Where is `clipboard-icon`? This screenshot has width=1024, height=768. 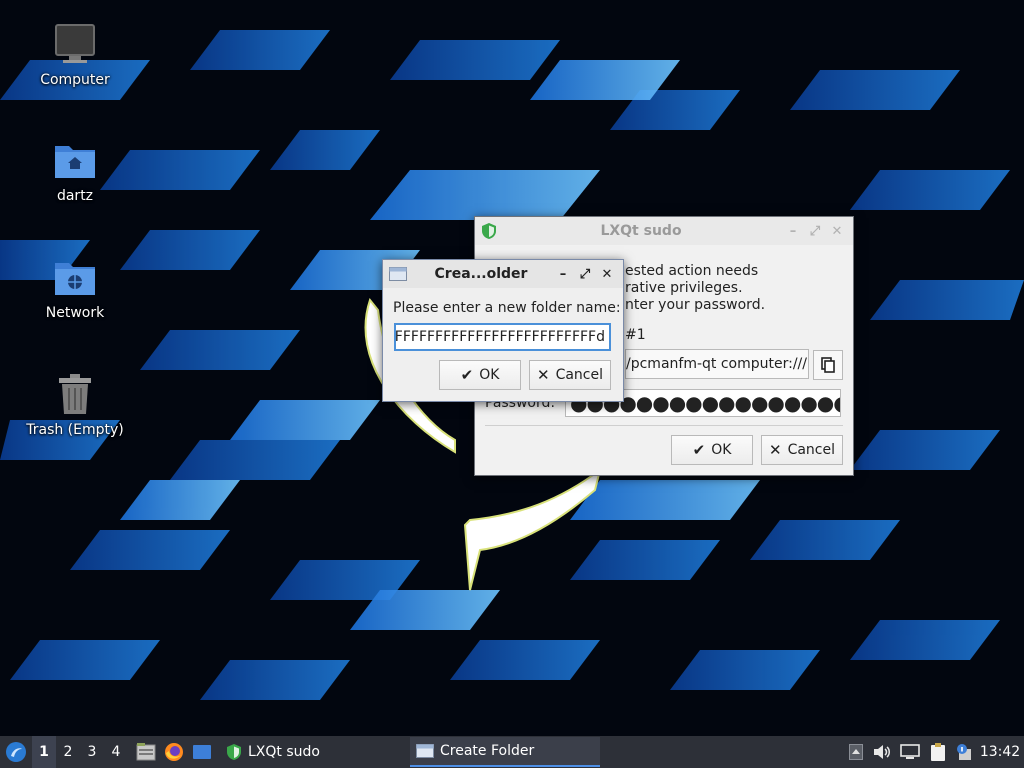 clipboard-icon is located at coordinates (938, 752).